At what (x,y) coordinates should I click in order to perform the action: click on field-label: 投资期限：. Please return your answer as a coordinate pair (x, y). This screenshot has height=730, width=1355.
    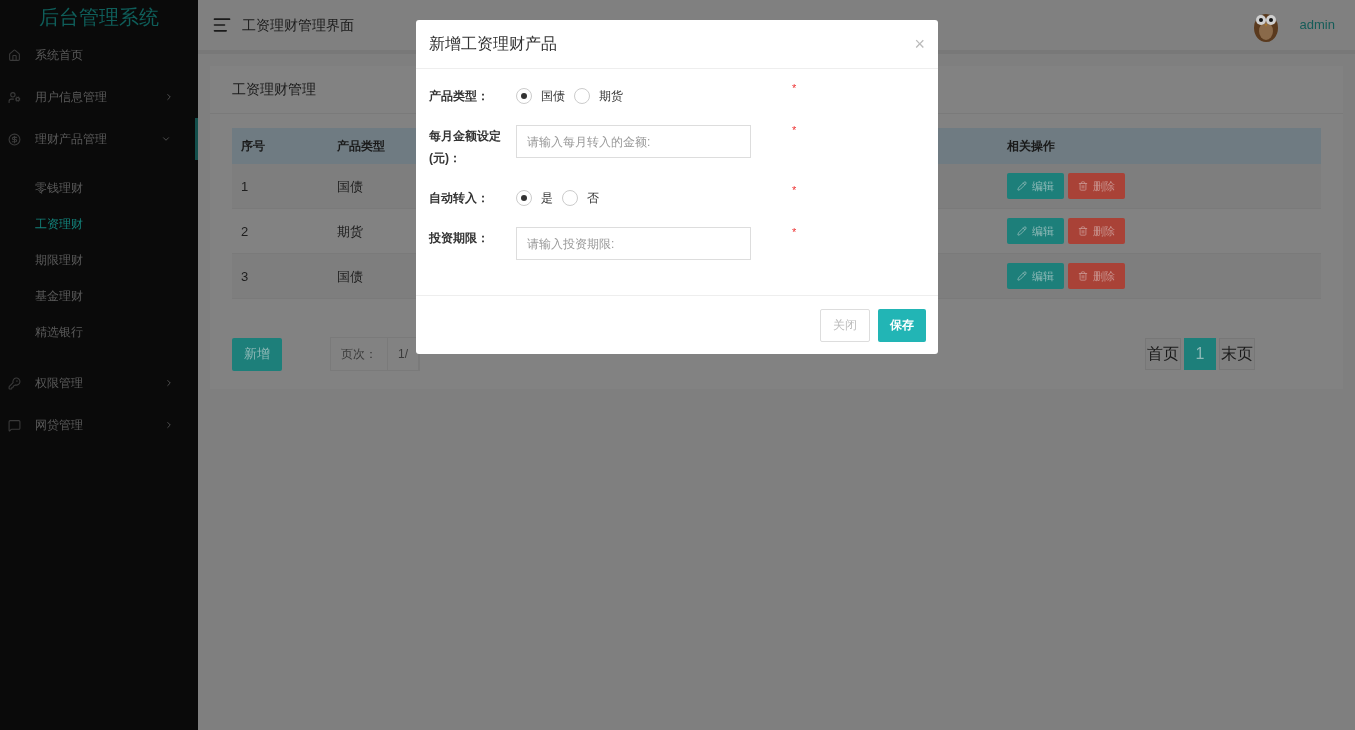
    Looking at the image, I should click on (459, 238).